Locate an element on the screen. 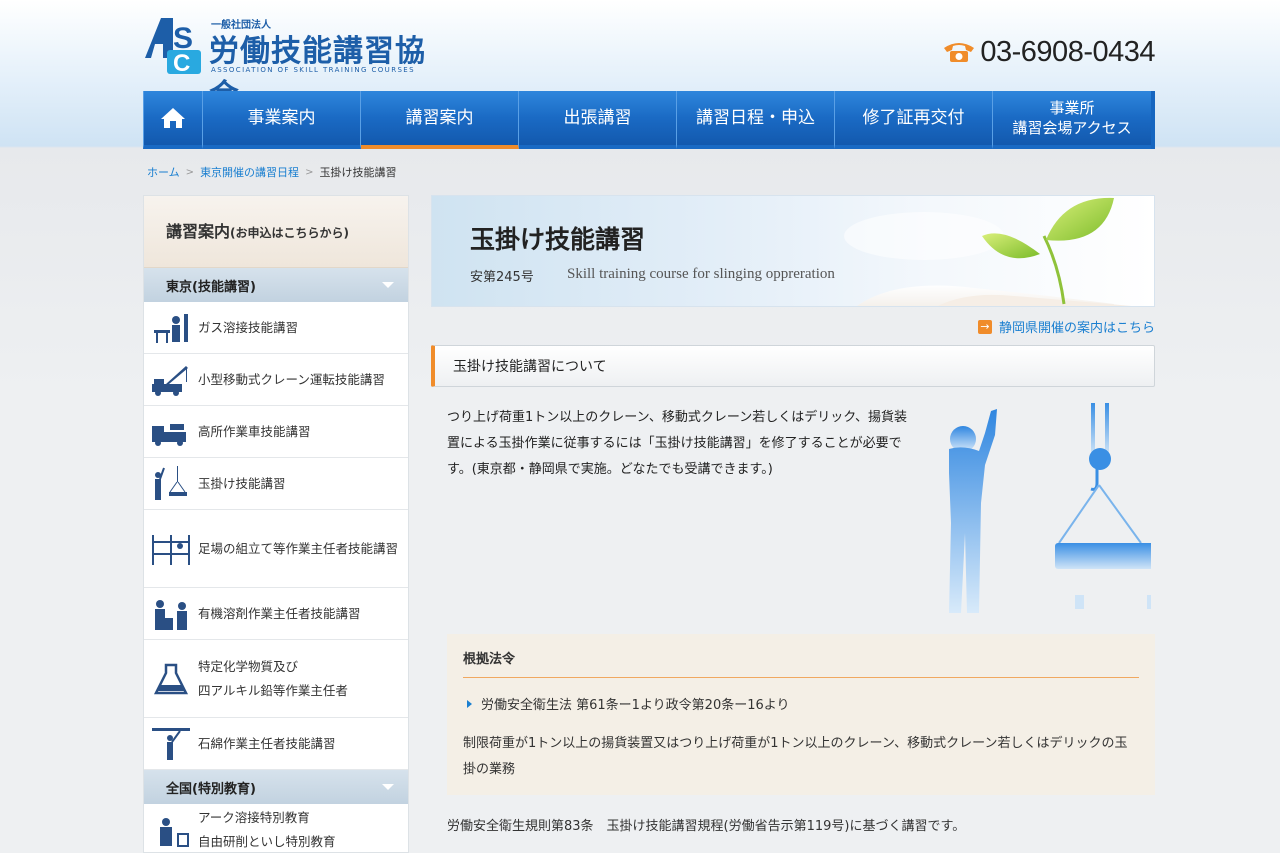 This screenshot has width=1280, height=853. sidebar-item-mobile-crane: 小型移動式クレーン運転技能講習 is located at coordinates (276, 380).